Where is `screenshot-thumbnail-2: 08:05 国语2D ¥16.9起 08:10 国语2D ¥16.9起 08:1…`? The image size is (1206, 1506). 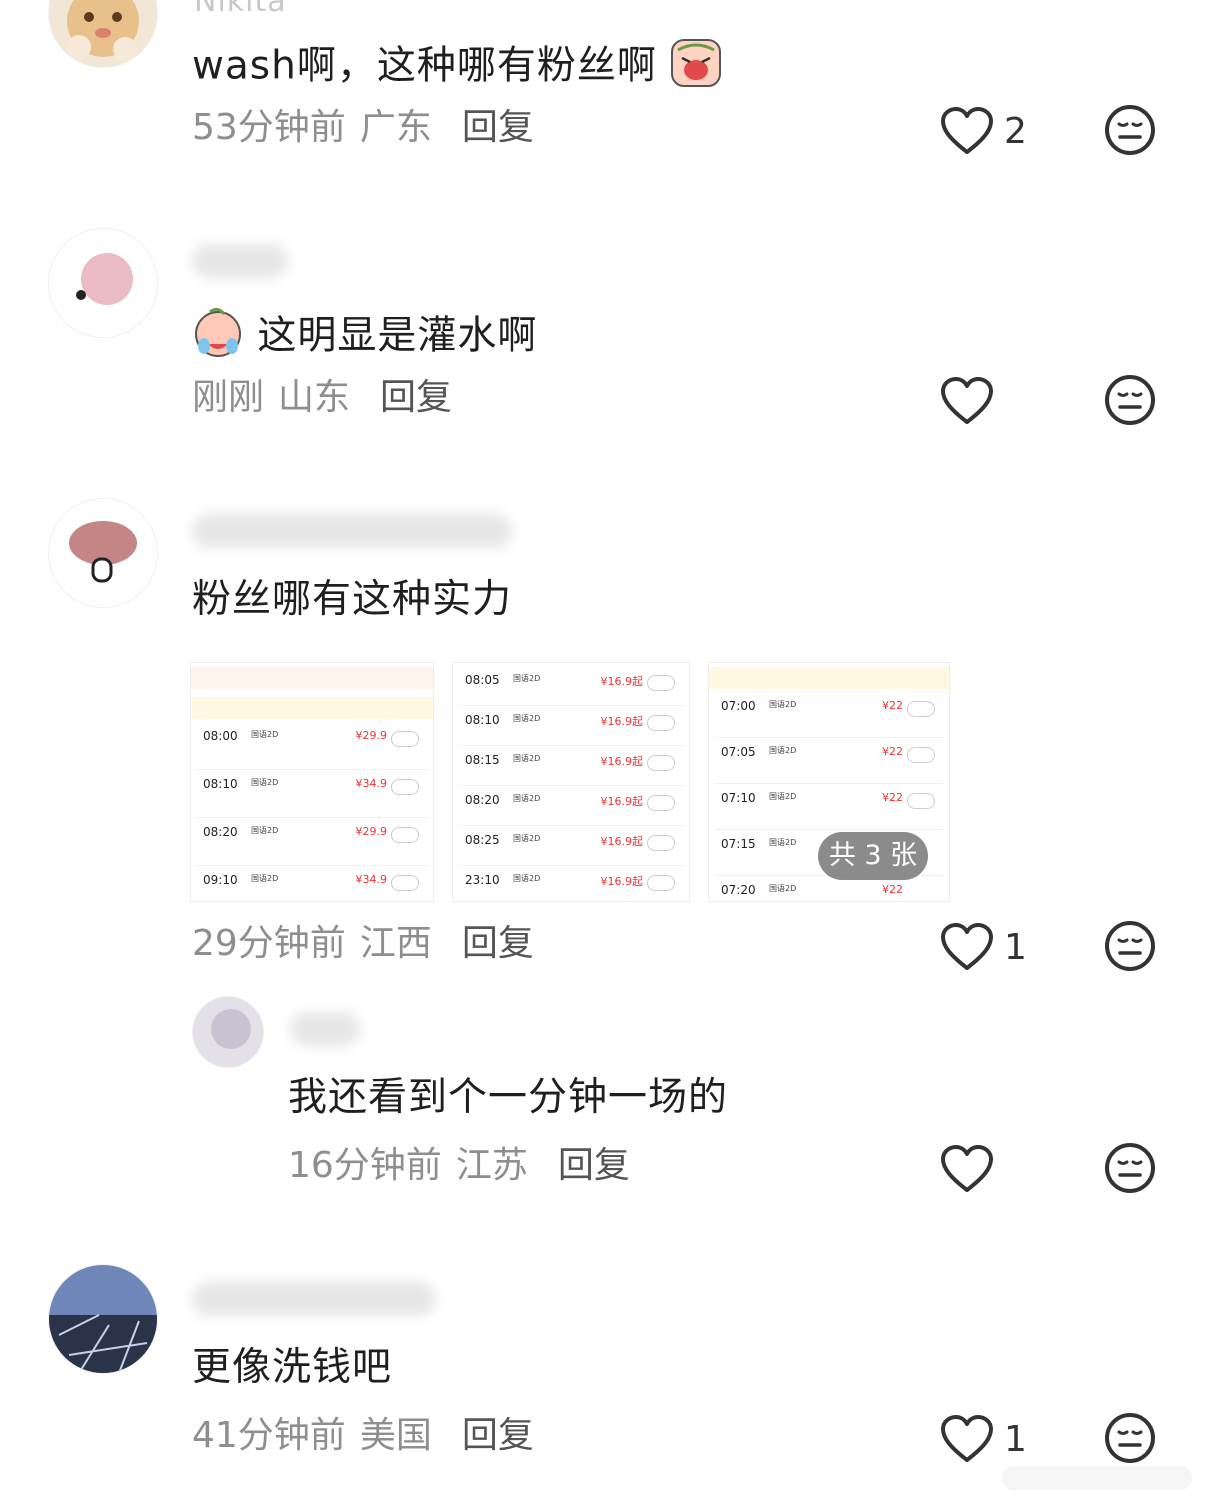 screenshot-thumbnail-2: 08:05 国语2D ¥16.9起 08:10 国语2D ¥16.9起 08:1… is located at coordinates (571, 782).